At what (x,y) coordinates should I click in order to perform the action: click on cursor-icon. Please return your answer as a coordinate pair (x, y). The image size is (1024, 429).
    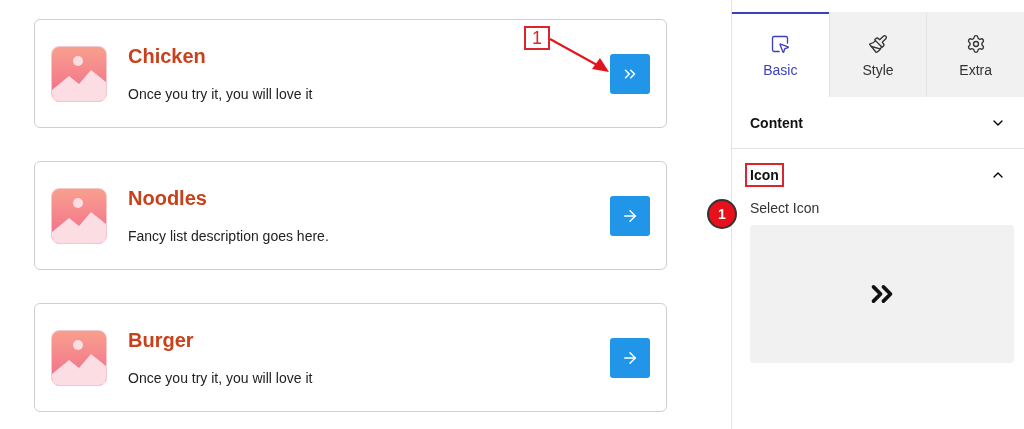
    Looking at the image, I should click on (780, 43).